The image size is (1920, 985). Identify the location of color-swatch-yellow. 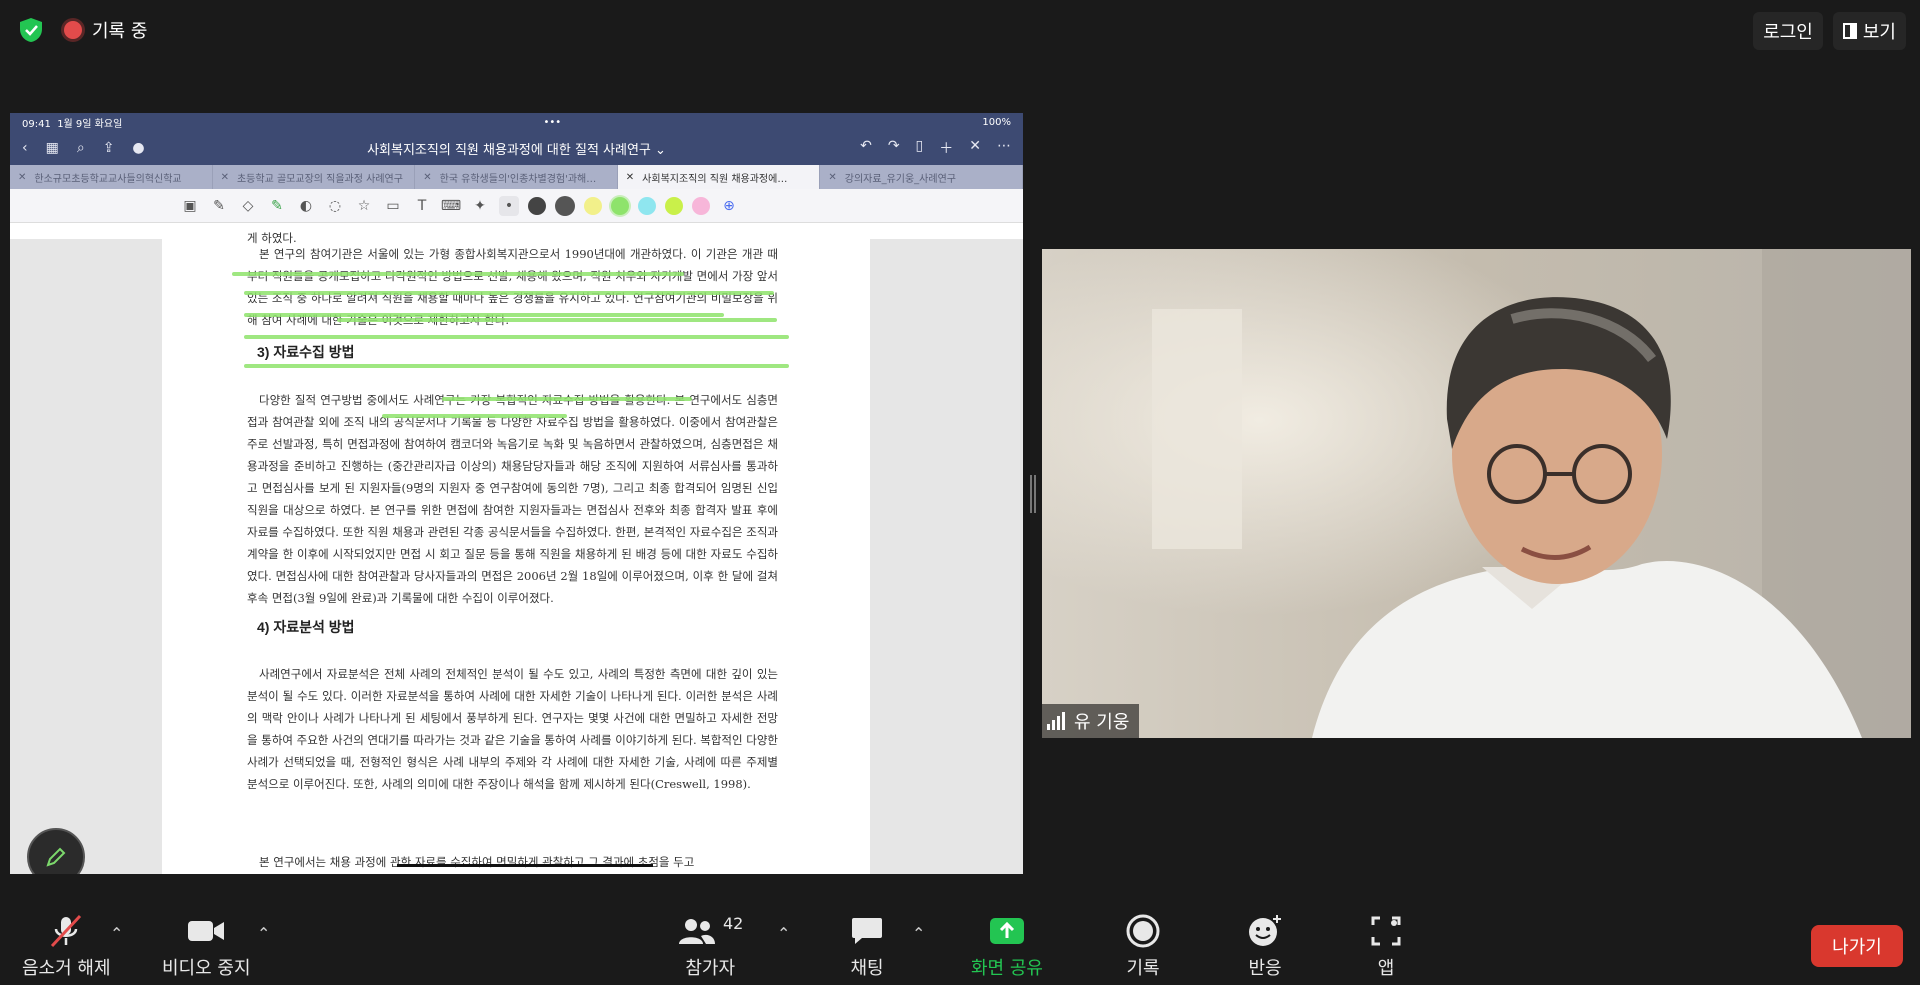
(593, 205).